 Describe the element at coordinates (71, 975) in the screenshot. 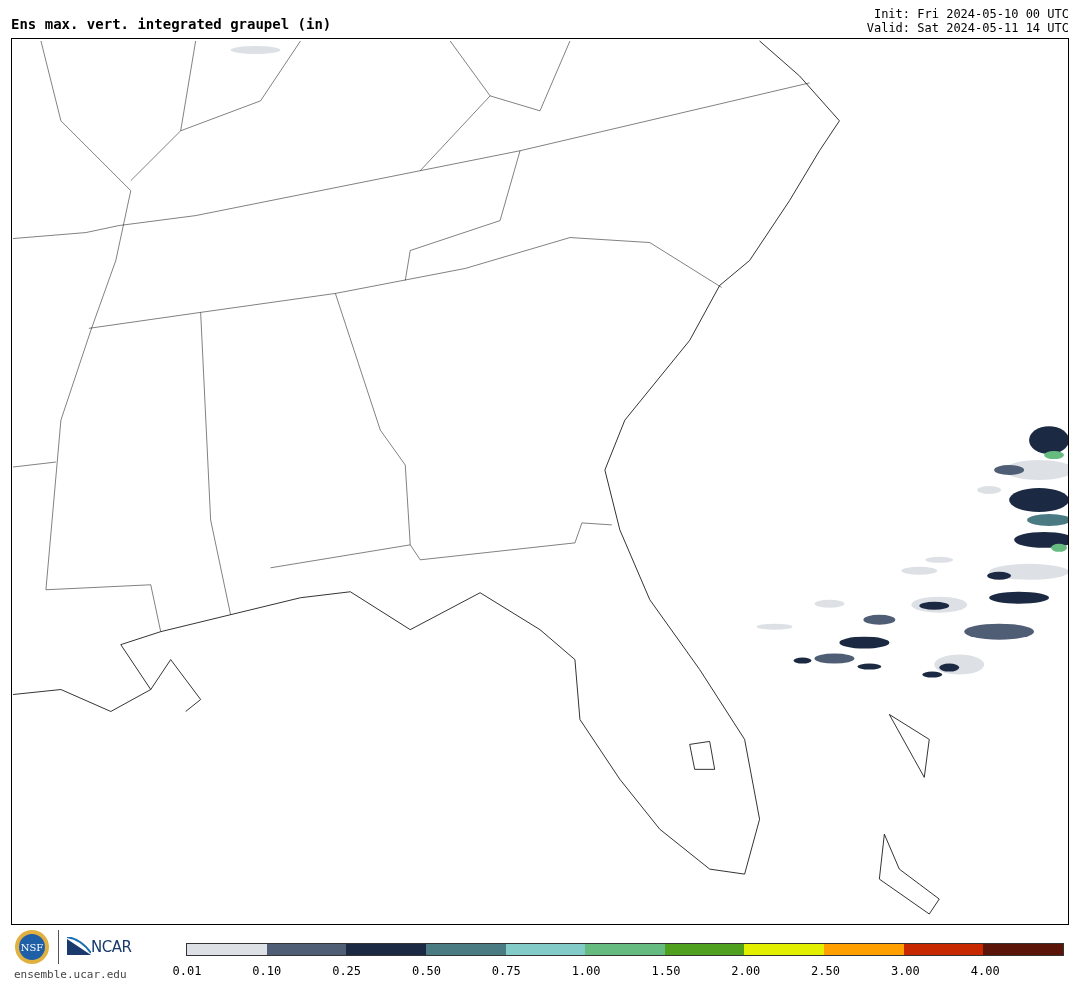

I see `website-url: ensemble.ucar.edu` at that location.